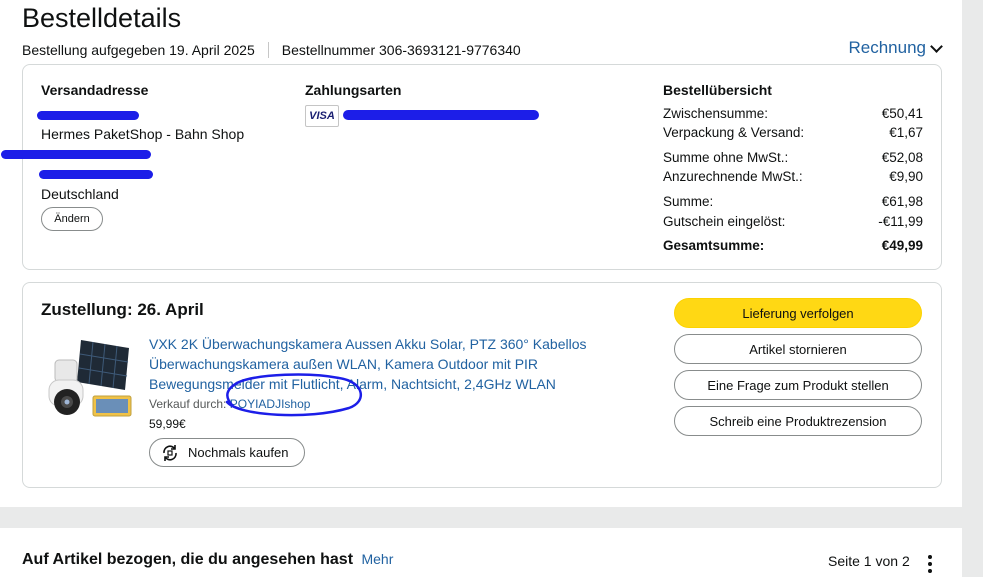  What do you see at coordinates (900, 221) in the screenshot?
I see `summary-value: -€11,99` at bounding box center [900, 221].